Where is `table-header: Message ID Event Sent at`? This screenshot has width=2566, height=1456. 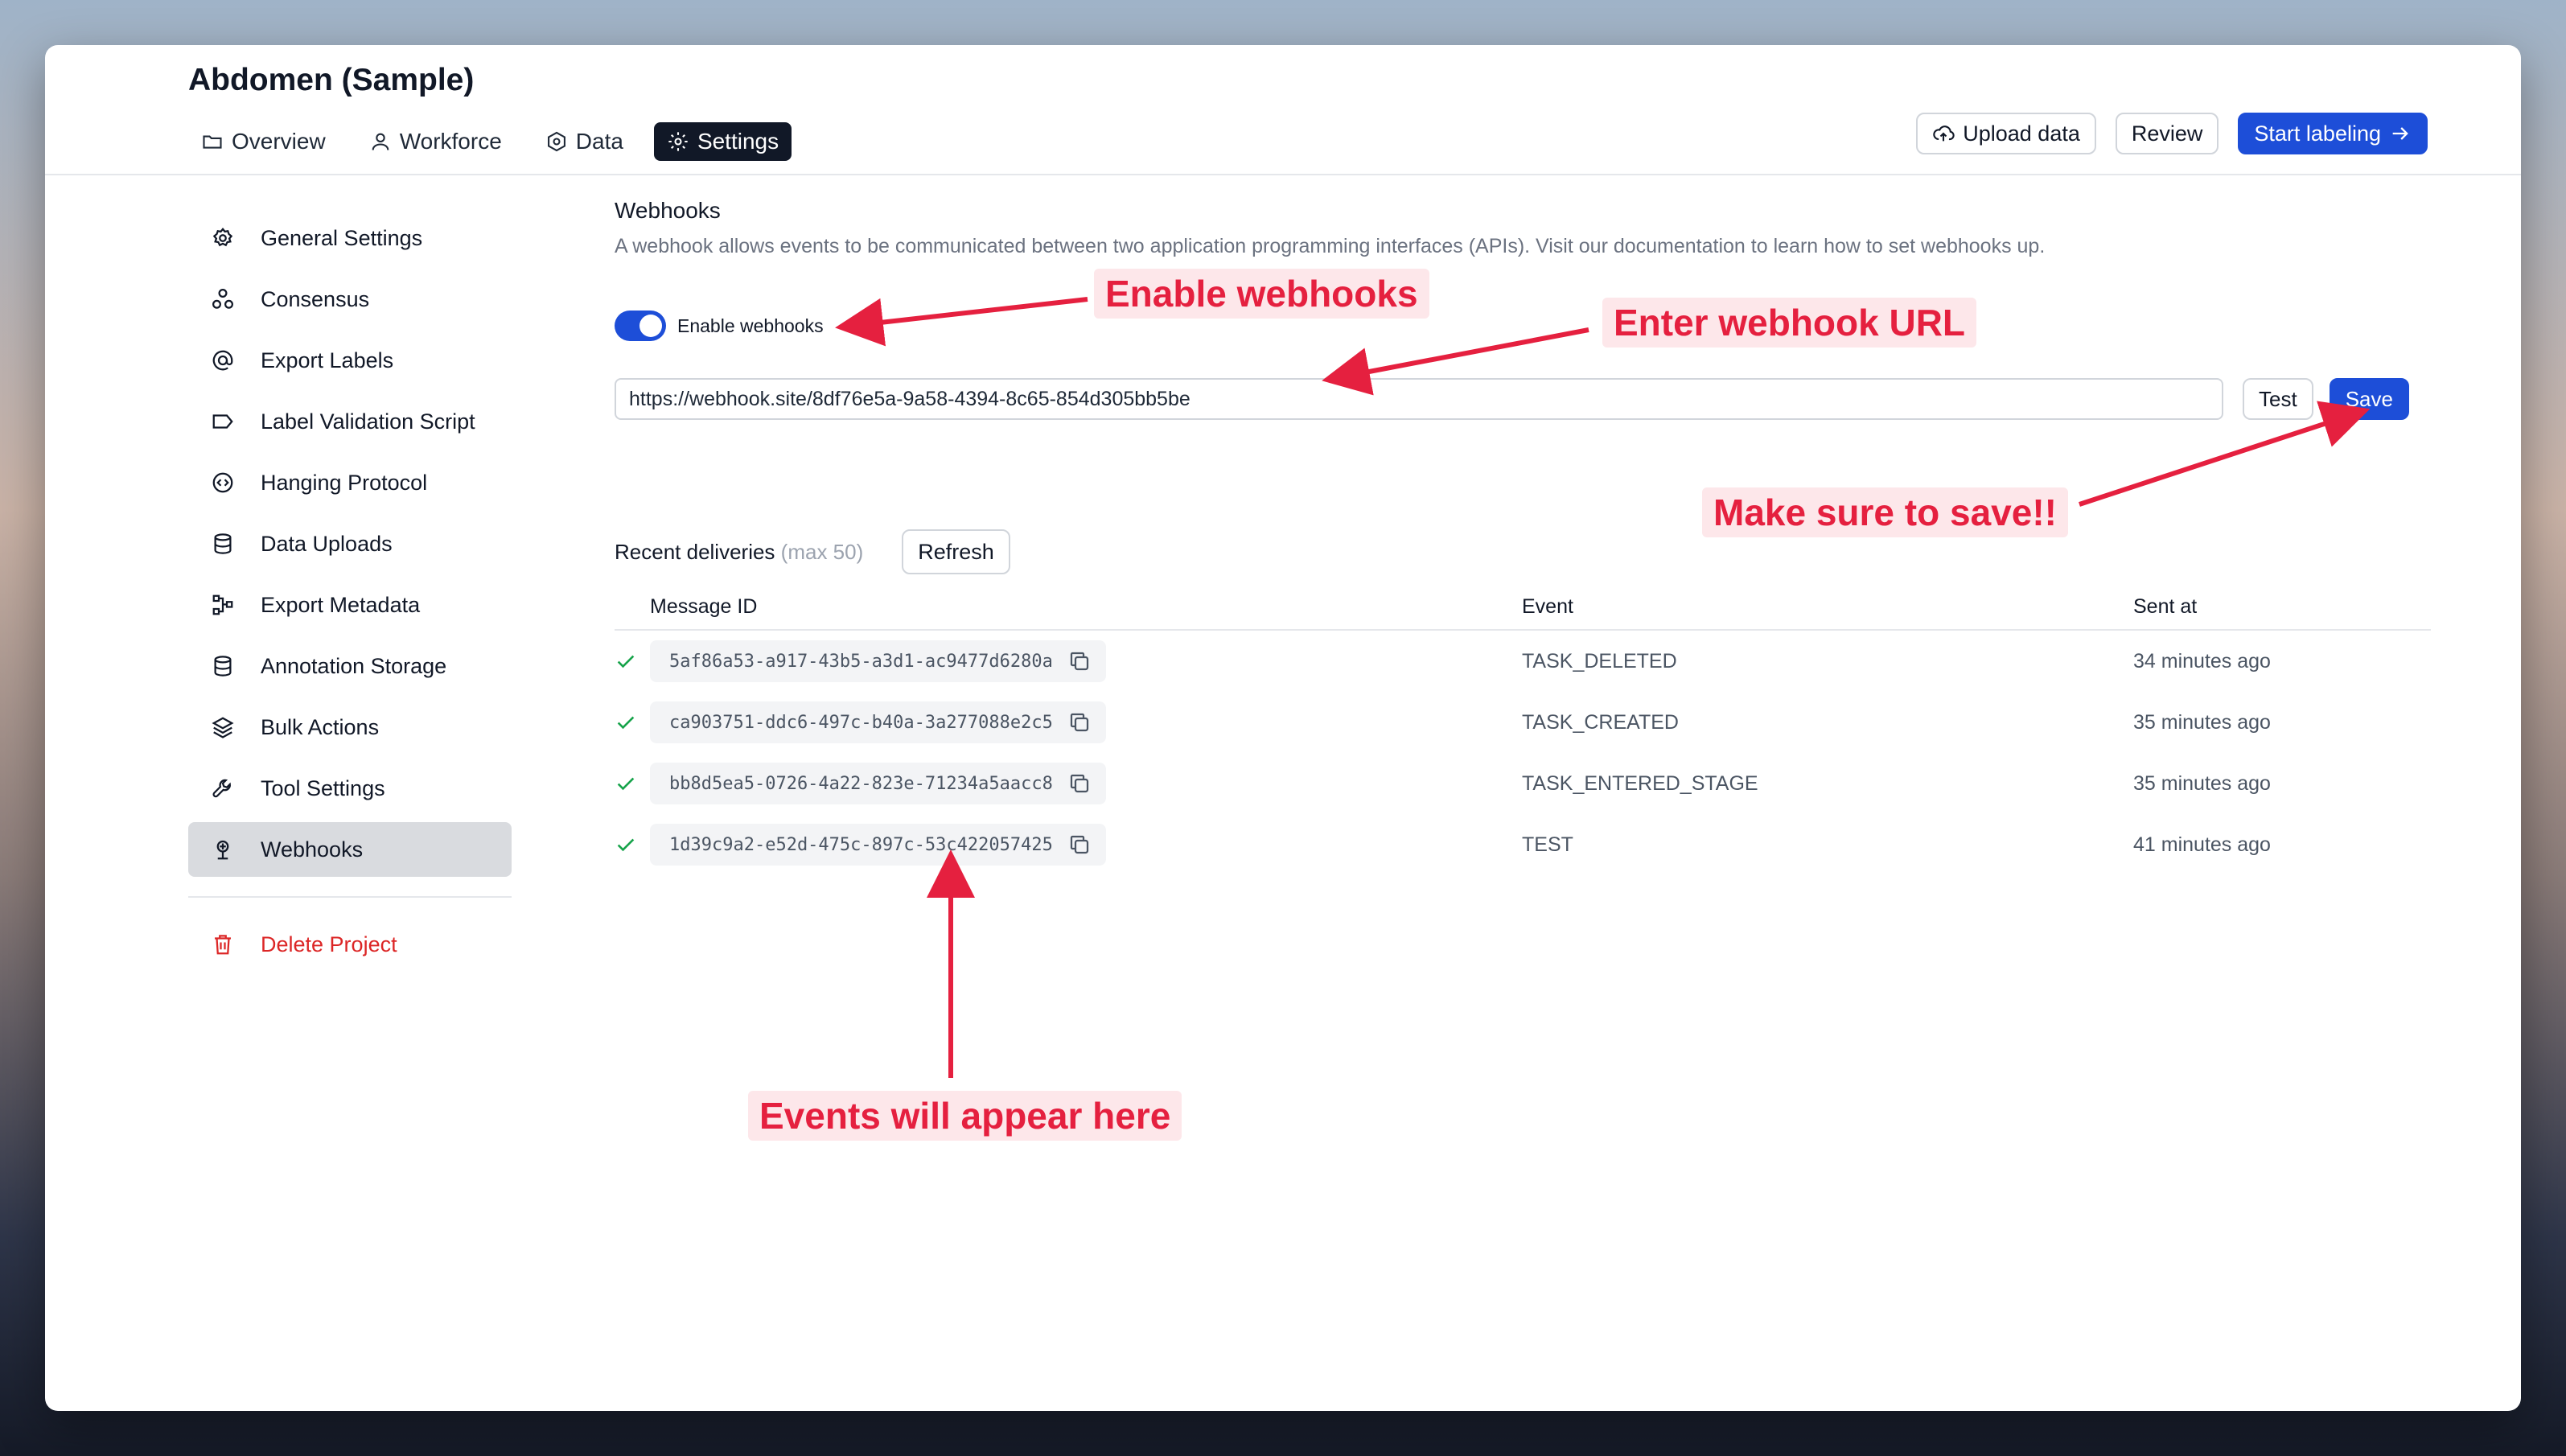 table-header: Message ID Event Sent at is located at coordinates (1523, 607).